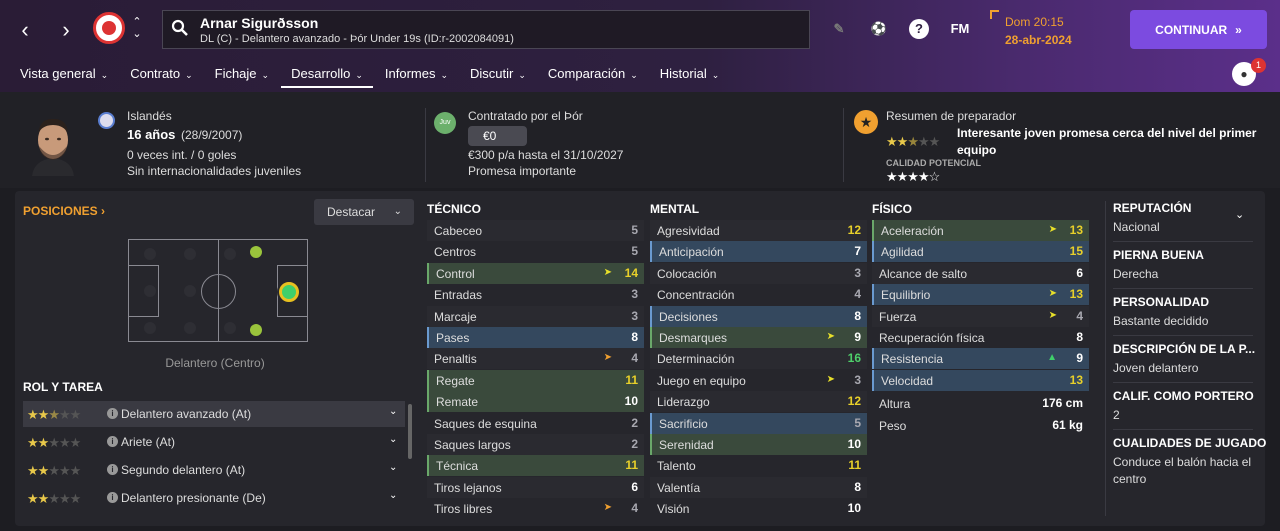  I want to click on edit-pencil-icon: ✎, so click(839, 29).